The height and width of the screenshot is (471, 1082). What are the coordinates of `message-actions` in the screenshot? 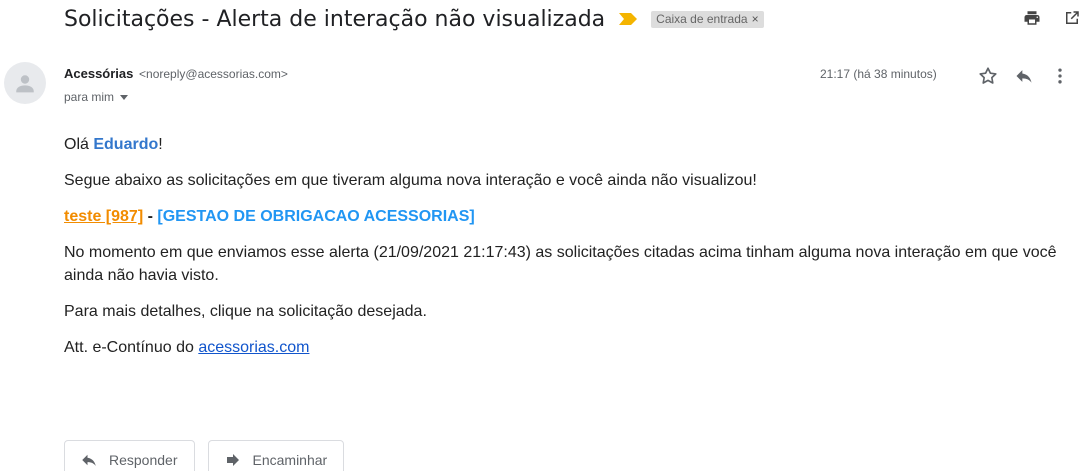 It's located at (1029, 76).